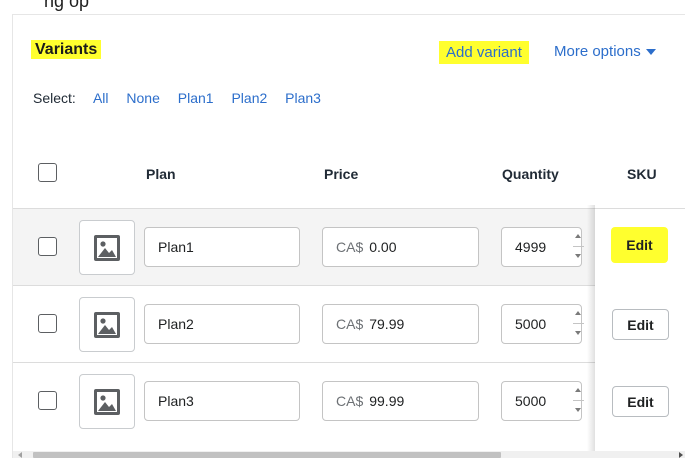 This screenshot has width=685, height=462. Describe the element at coordinates (484, 52) in the screenshot. I see `add-variant-button: Add variant` at that location.